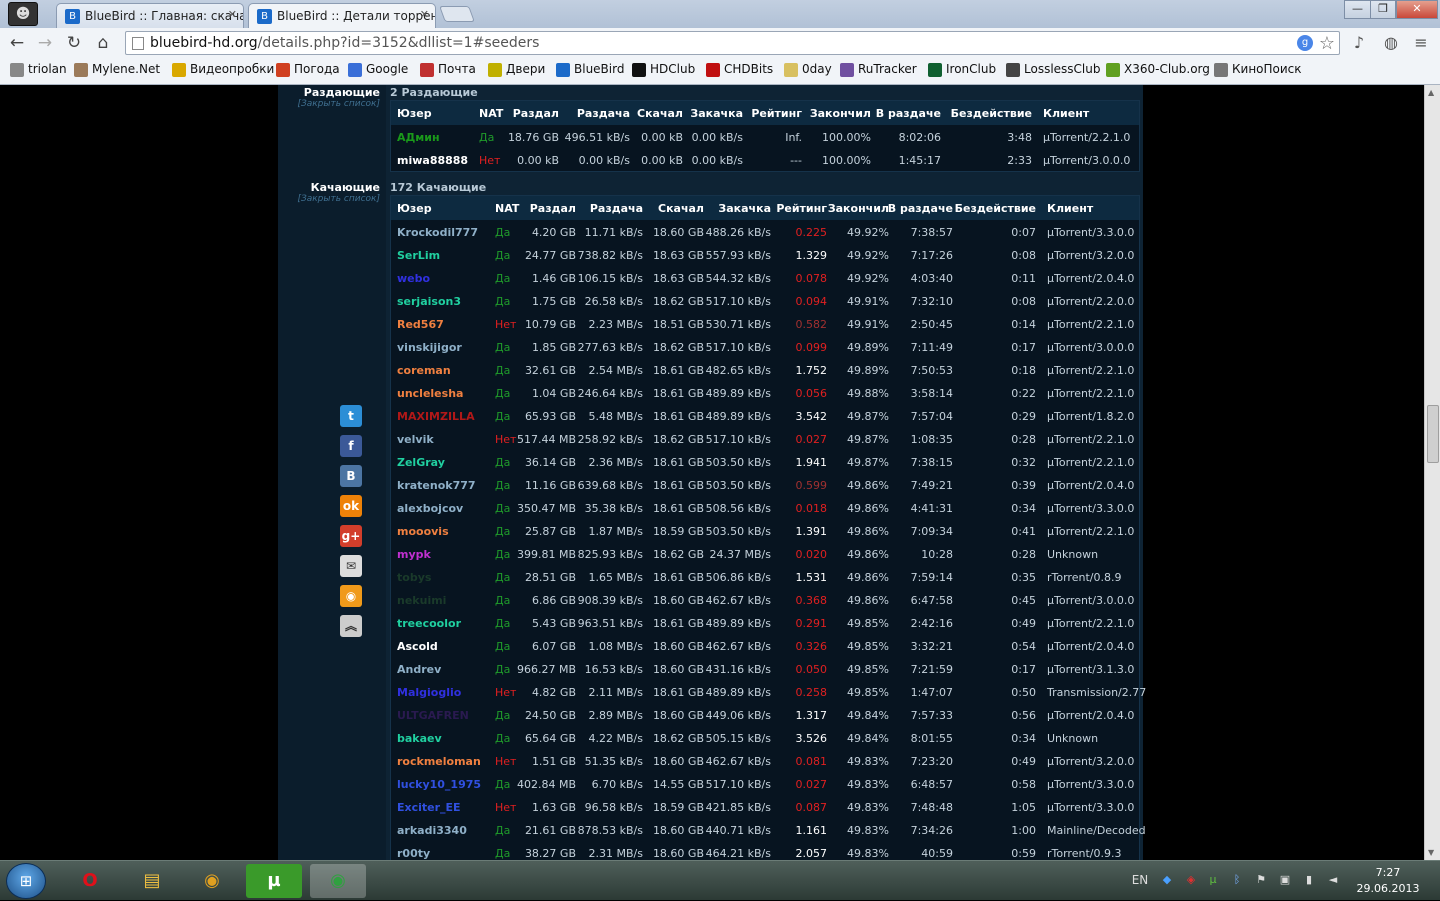  Describe the element at coordinates (436, 416) in the screenshot. I see `user-link: MAXIMZILLA` at that location.